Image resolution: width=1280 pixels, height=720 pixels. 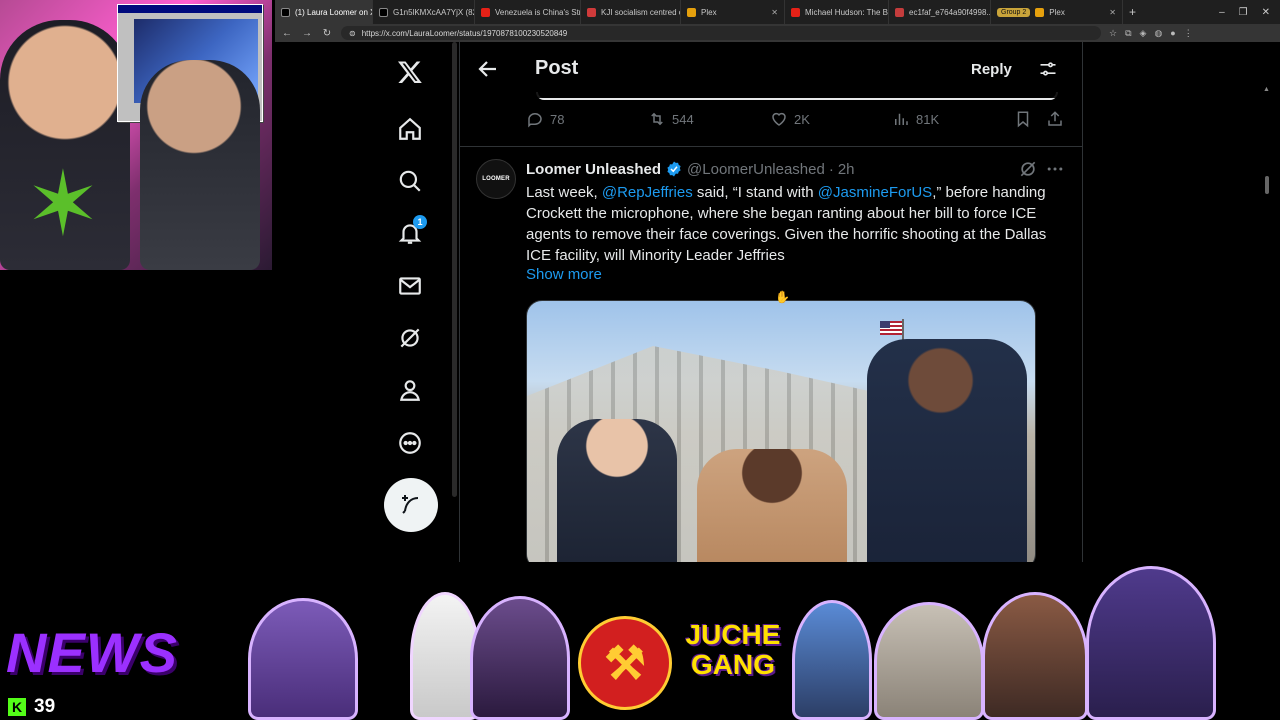 What do you see at coordinates (756, 169) in the screenshot?
I see `author-handle: @LoomerUnleashed` at bounding box center [756, 169].